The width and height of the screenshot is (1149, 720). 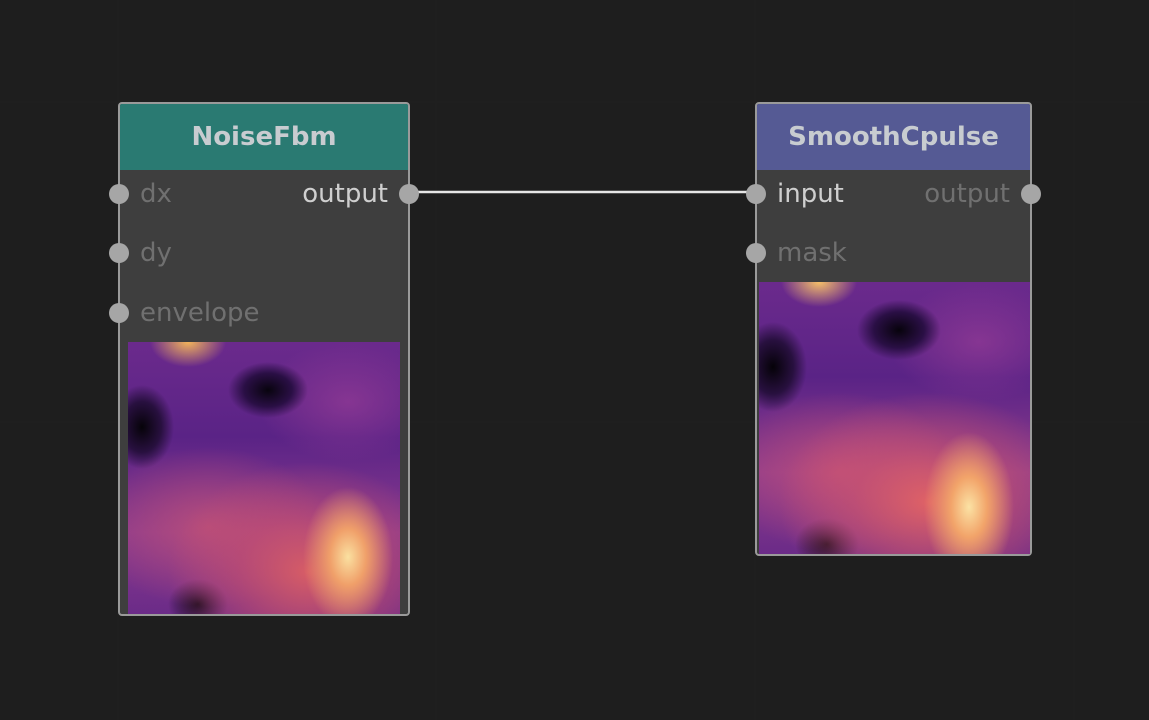 I want to click on port-label-mask: mask, so click(x=812, y=253).